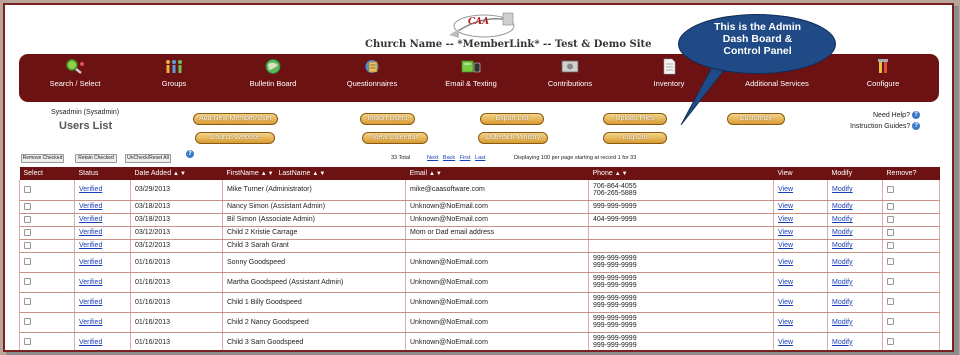 This screenshot has width=960, height=355. I want to click on nav-label: Configure, so click(883, 83).